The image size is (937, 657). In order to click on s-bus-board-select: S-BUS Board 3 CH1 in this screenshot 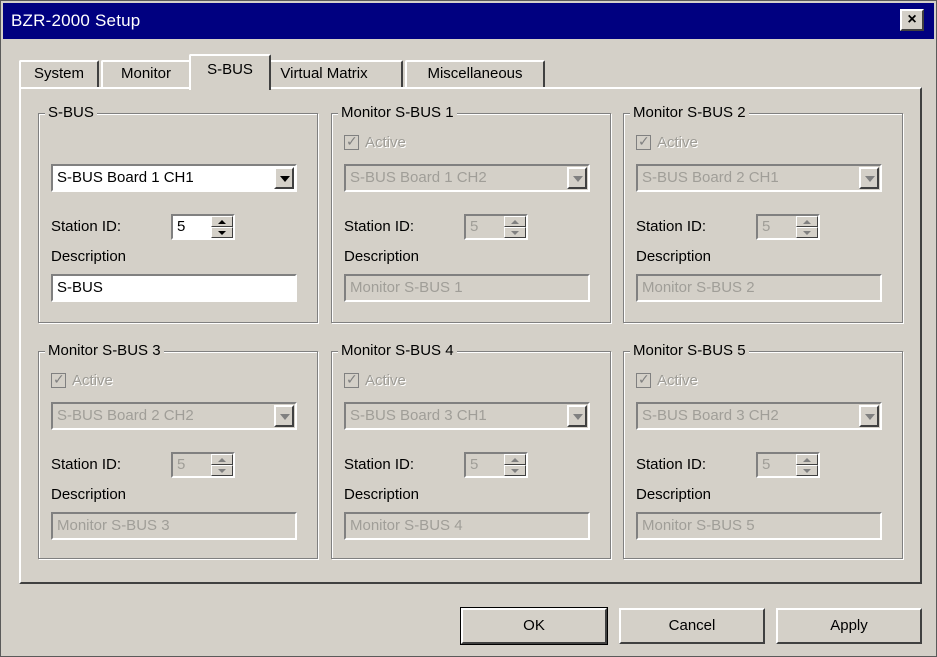, I will do `click(467, 416)`.